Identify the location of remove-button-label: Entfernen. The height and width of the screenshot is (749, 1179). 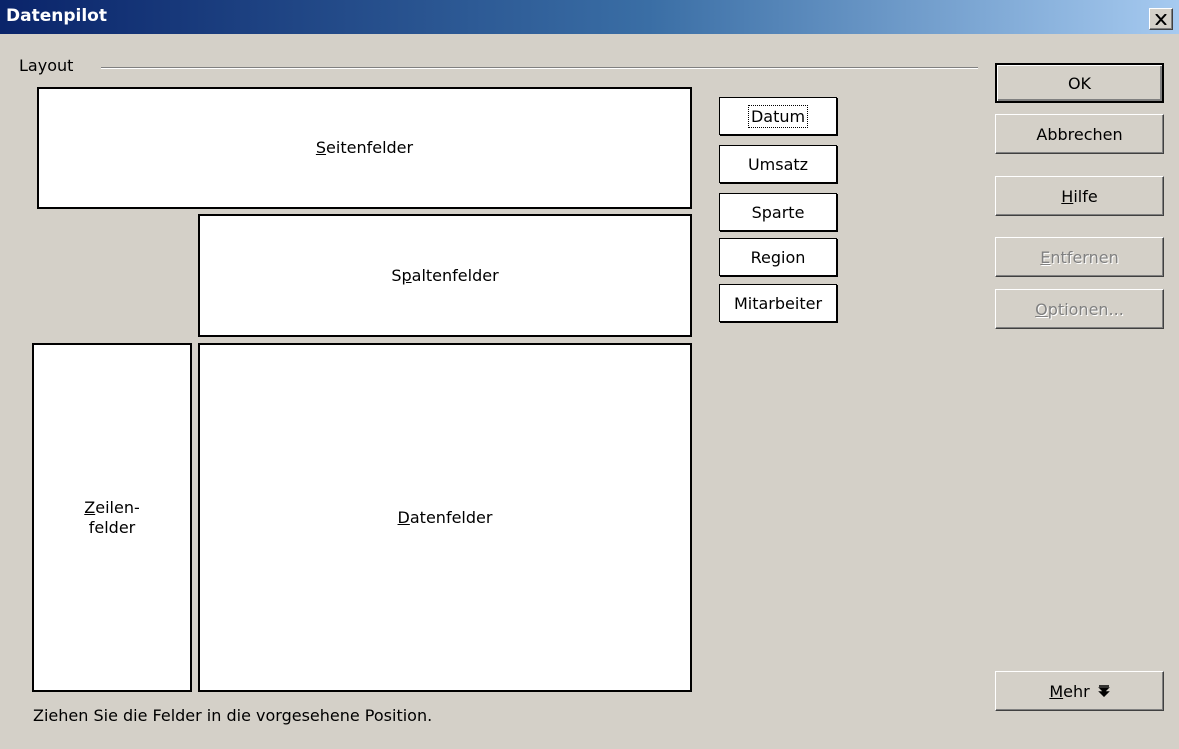
(1079, 257).